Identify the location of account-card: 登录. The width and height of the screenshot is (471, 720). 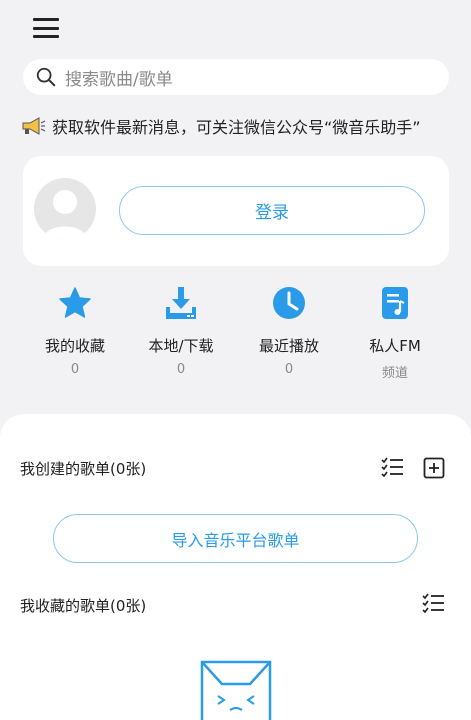
(236, 211).